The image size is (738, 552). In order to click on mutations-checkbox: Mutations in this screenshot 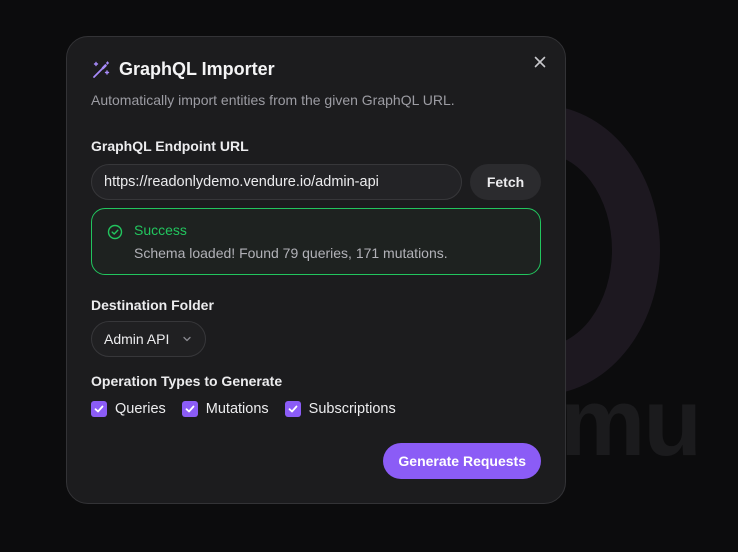, I will do `click(225, 409)`.